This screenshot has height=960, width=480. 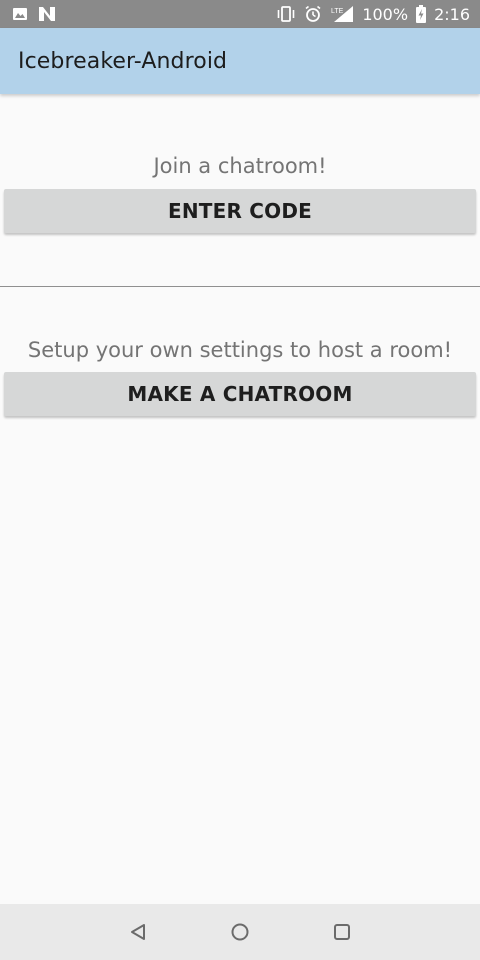 What do you see at coordinates (240, 14) in the screenshot?
I see `status-bar: LTE 100% 2:16` at bounding box center [240, 14].